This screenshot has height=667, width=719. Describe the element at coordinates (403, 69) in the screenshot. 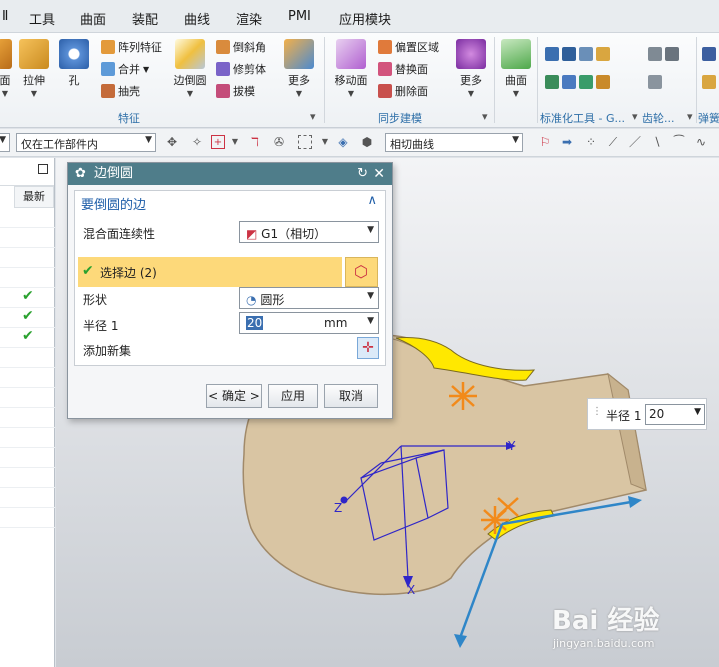

I see `replace-face-button: 替换面` at that location.